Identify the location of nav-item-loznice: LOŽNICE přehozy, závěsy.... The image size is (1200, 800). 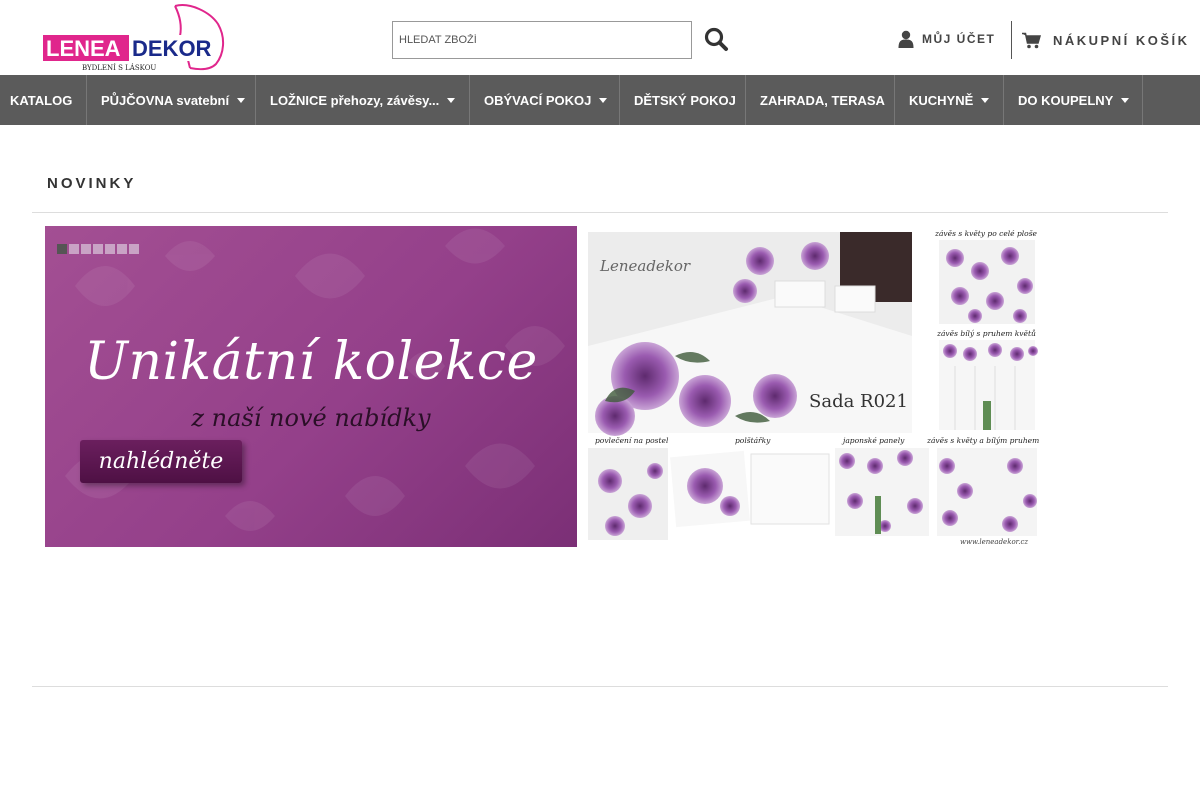
(363, 100).